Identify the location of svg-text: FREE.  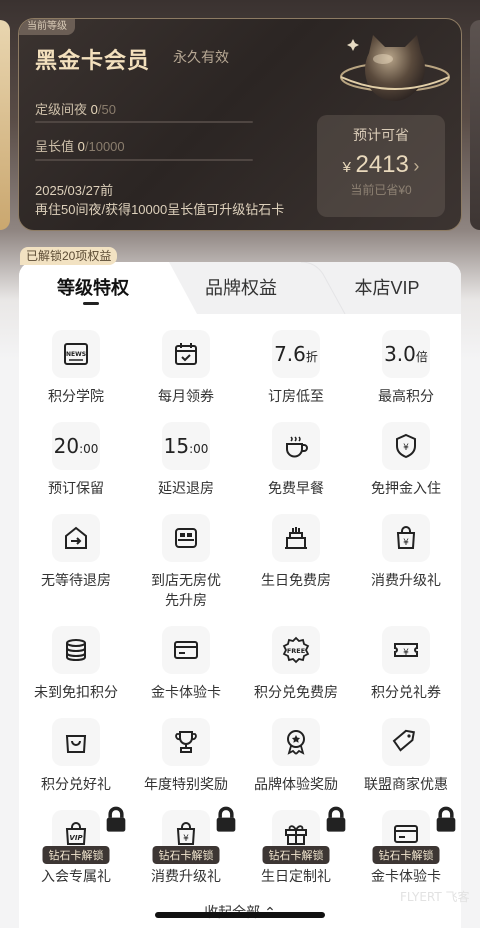
(296, 651).